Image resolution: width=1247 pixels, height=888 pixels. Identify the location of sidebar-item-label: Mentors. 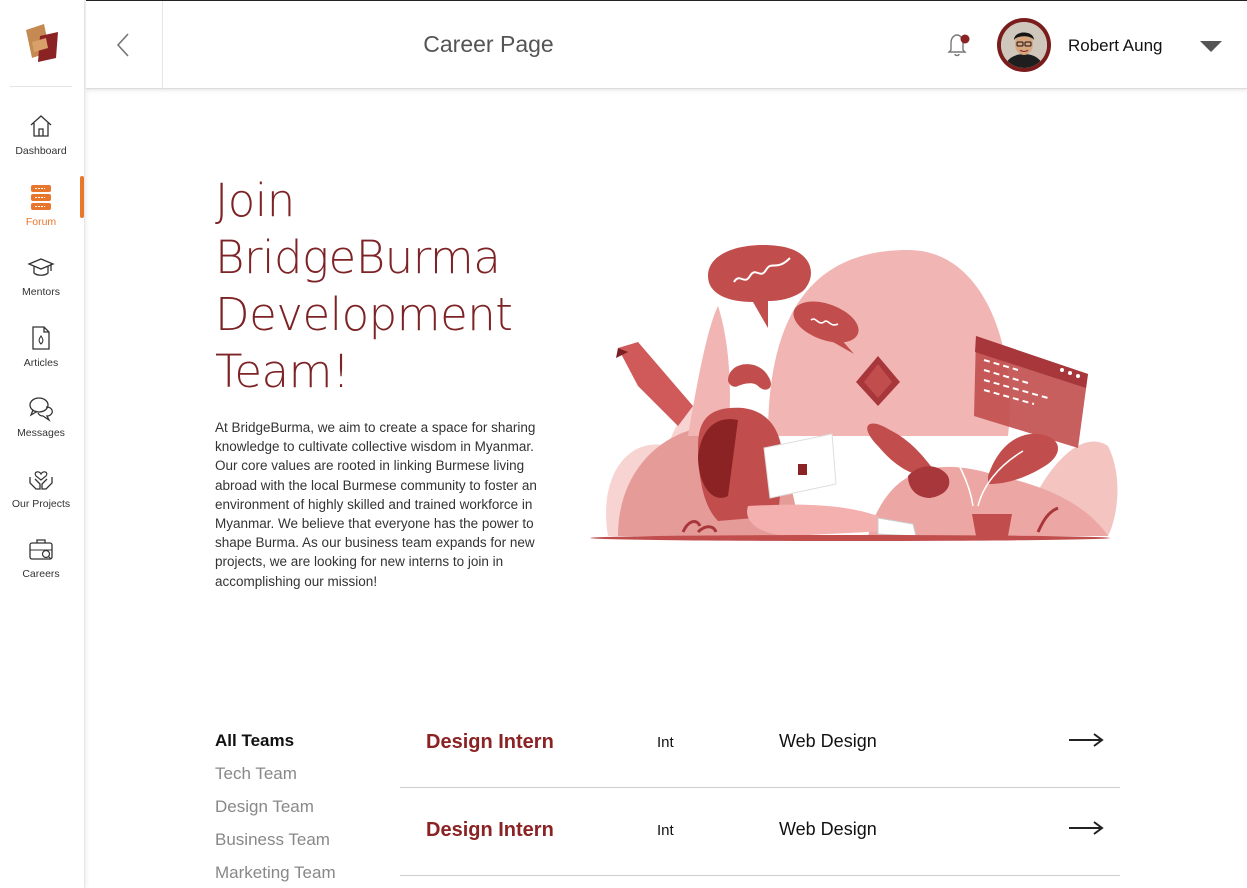
(41, 292).